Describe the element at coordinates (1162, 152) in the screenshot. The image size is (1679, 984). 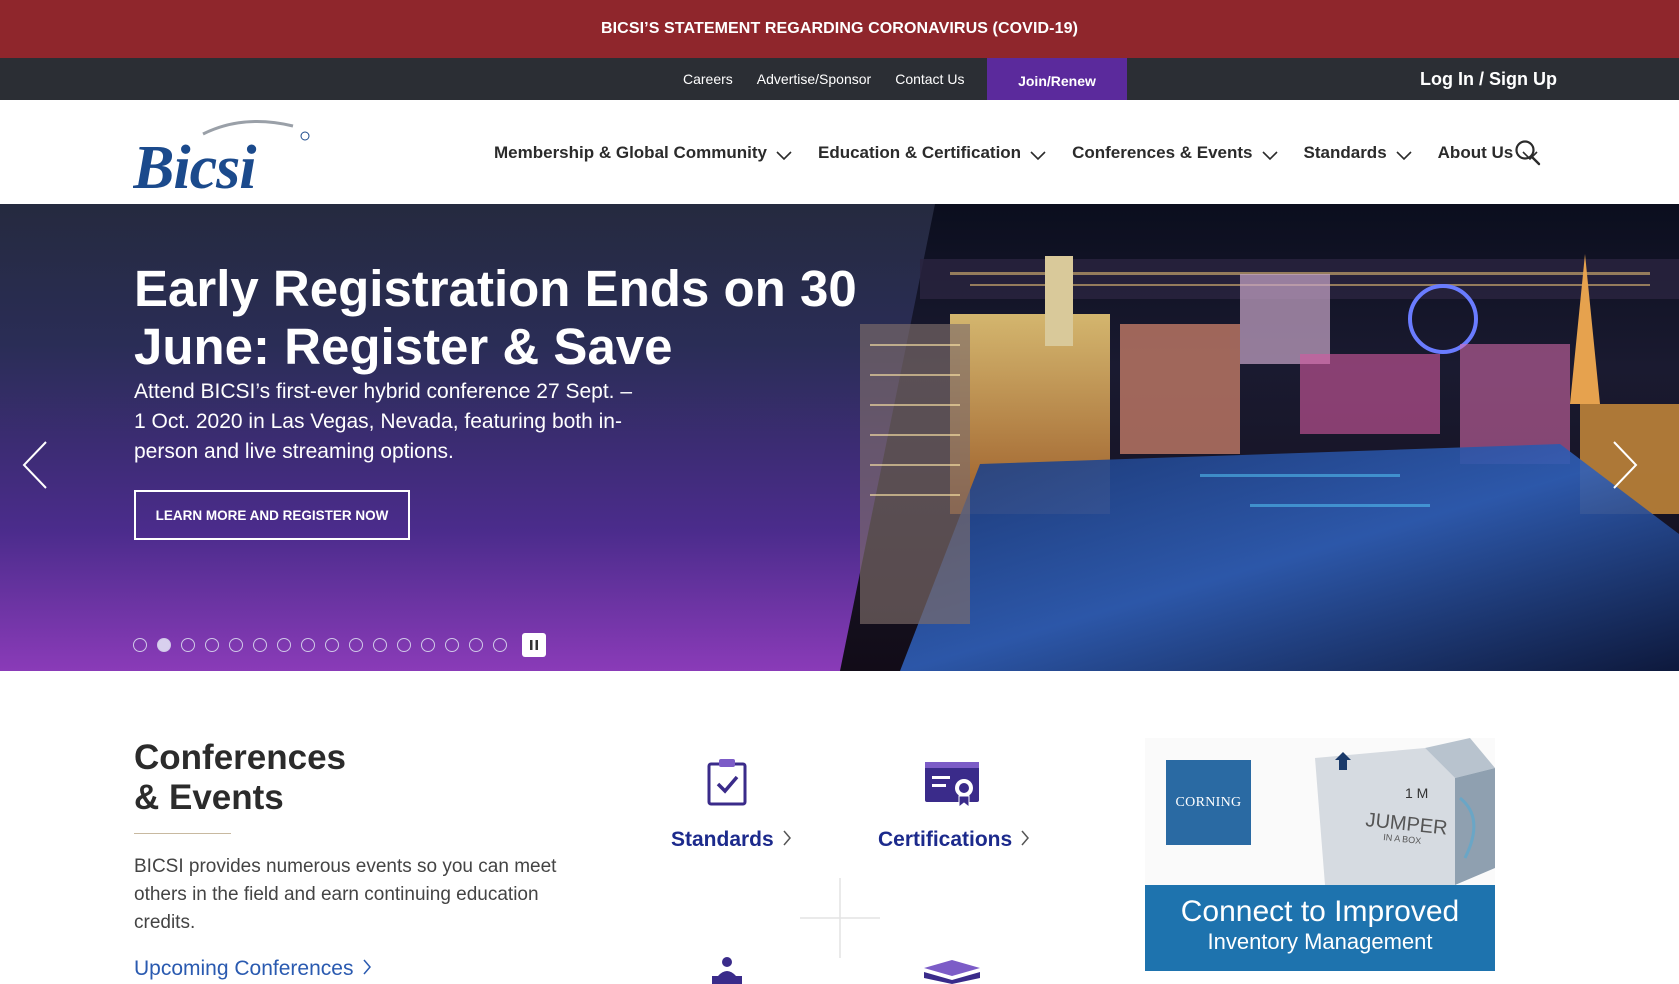
I see `nav-label: Conferences & Events` at that location.